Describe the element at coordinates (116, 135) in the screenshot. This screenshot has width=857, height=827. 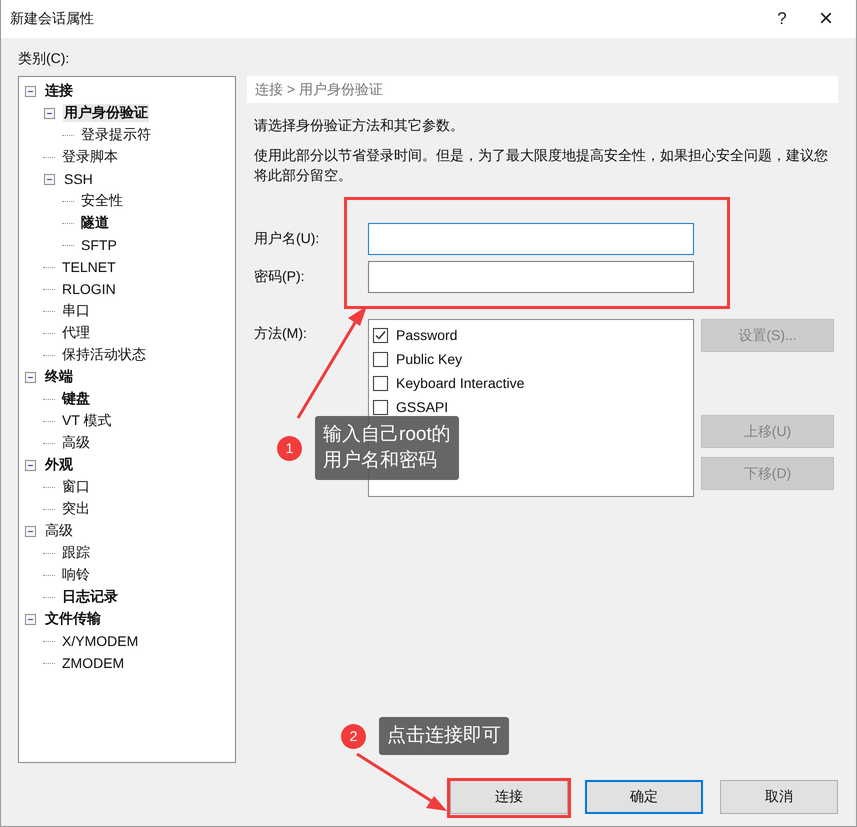
I see `tree-item: 登录提示符` at that location.